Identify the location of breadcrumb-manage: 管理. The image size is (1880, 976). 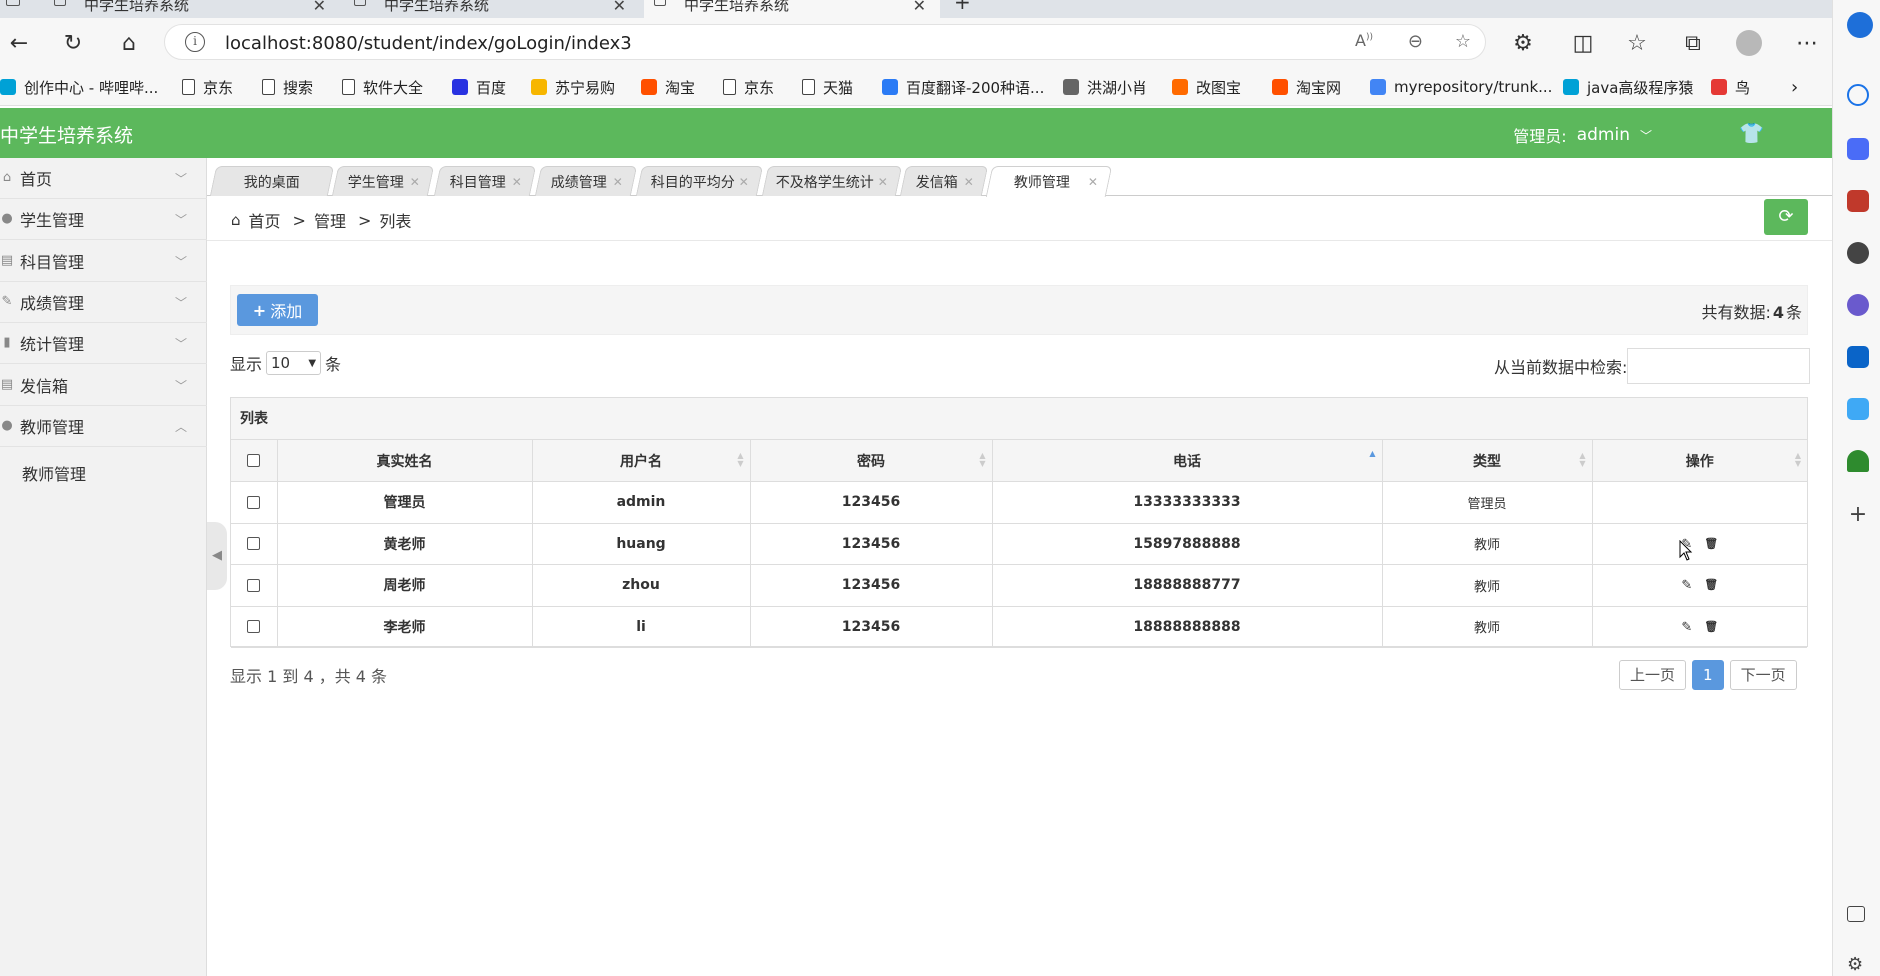
(330, 220).